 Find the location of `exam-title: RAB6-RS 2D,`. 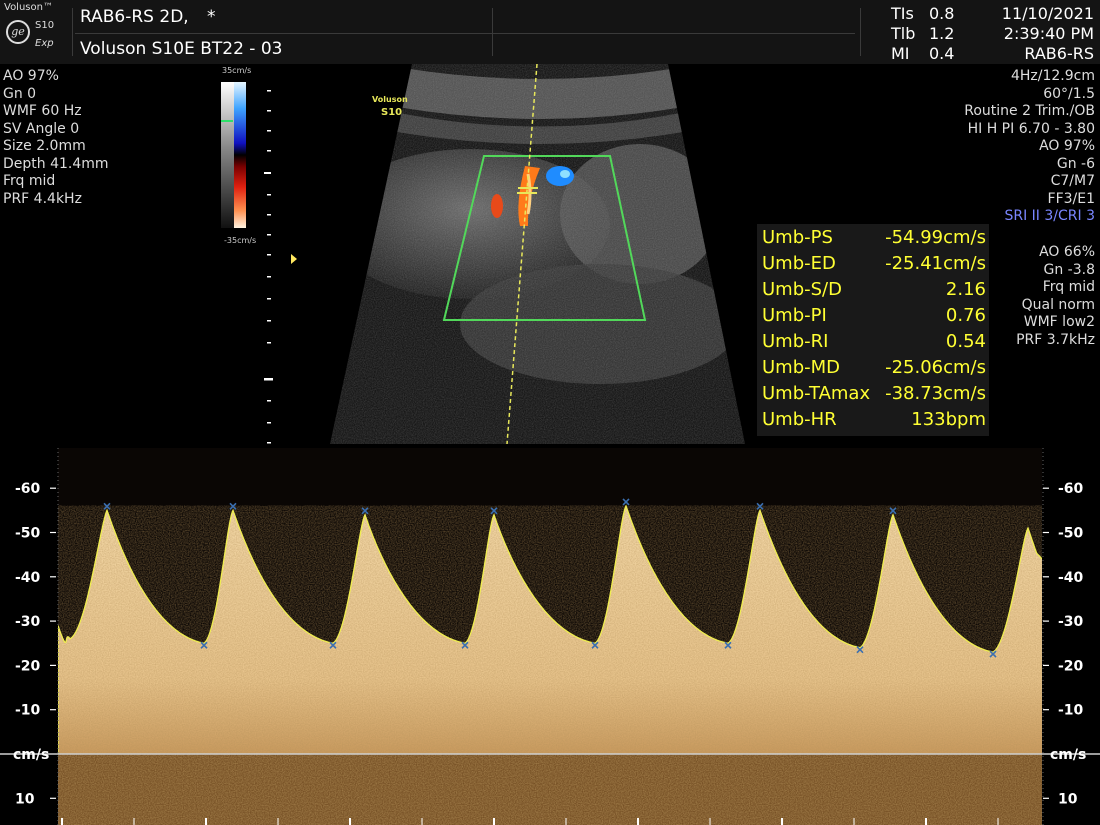

exam-title: RAB6-RS 2D, is located at coordinates (134, 17).